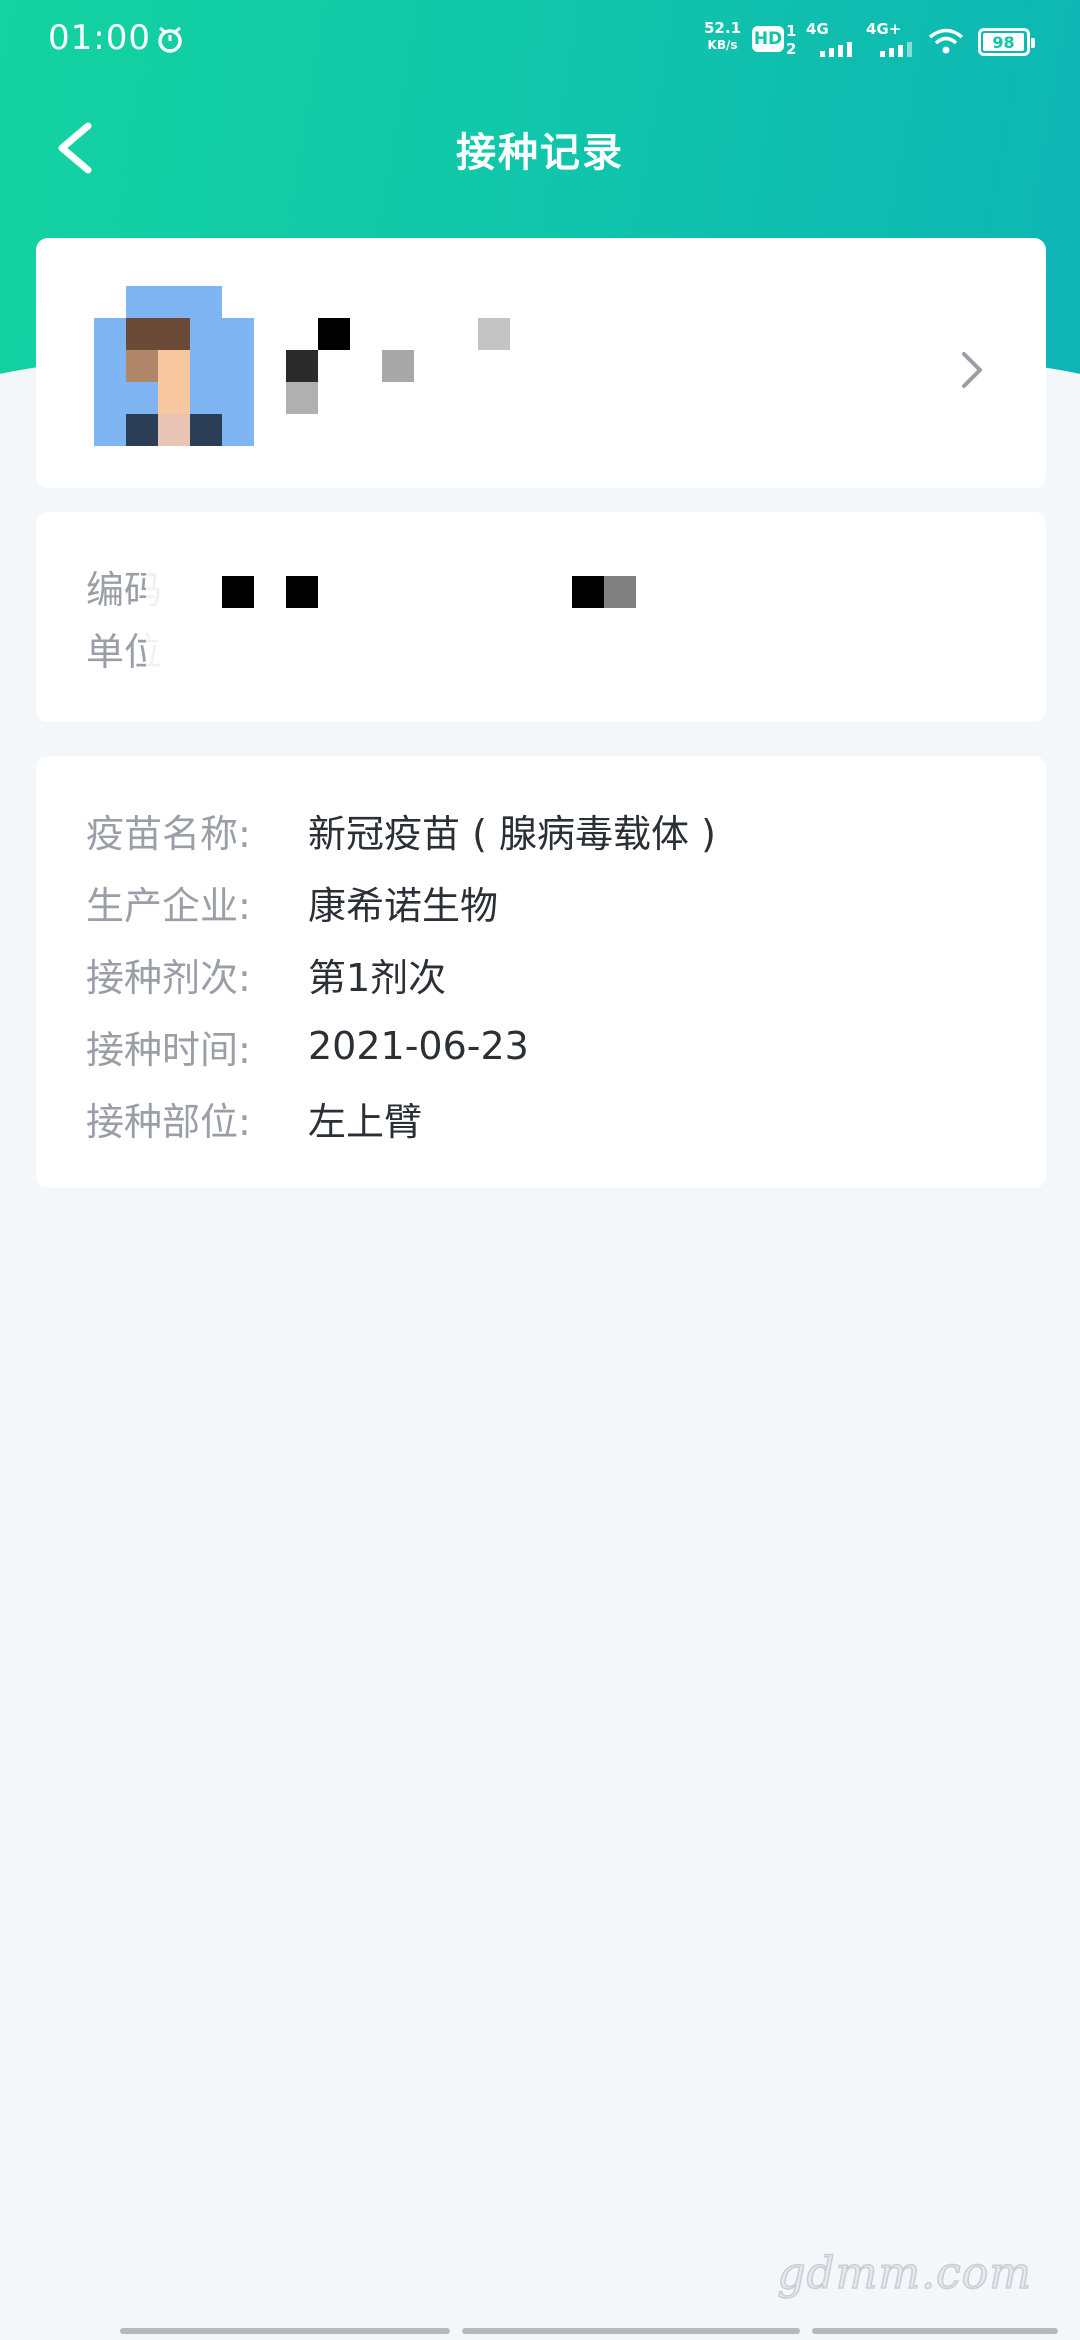  I want to click on sim-number-2: 2, so click(791, 49).